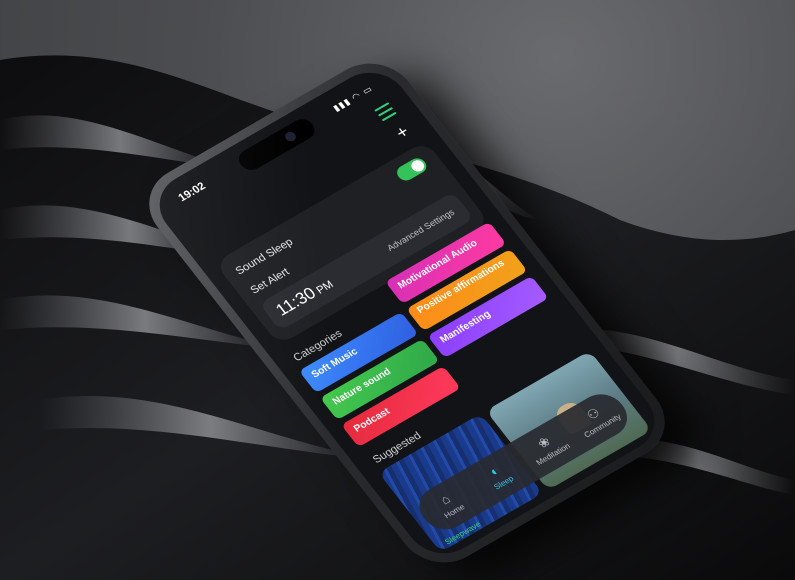 Image resolution: width=795 pixels, height=580 pixels. I want to click on hamburger-icon, so click(386, 113).